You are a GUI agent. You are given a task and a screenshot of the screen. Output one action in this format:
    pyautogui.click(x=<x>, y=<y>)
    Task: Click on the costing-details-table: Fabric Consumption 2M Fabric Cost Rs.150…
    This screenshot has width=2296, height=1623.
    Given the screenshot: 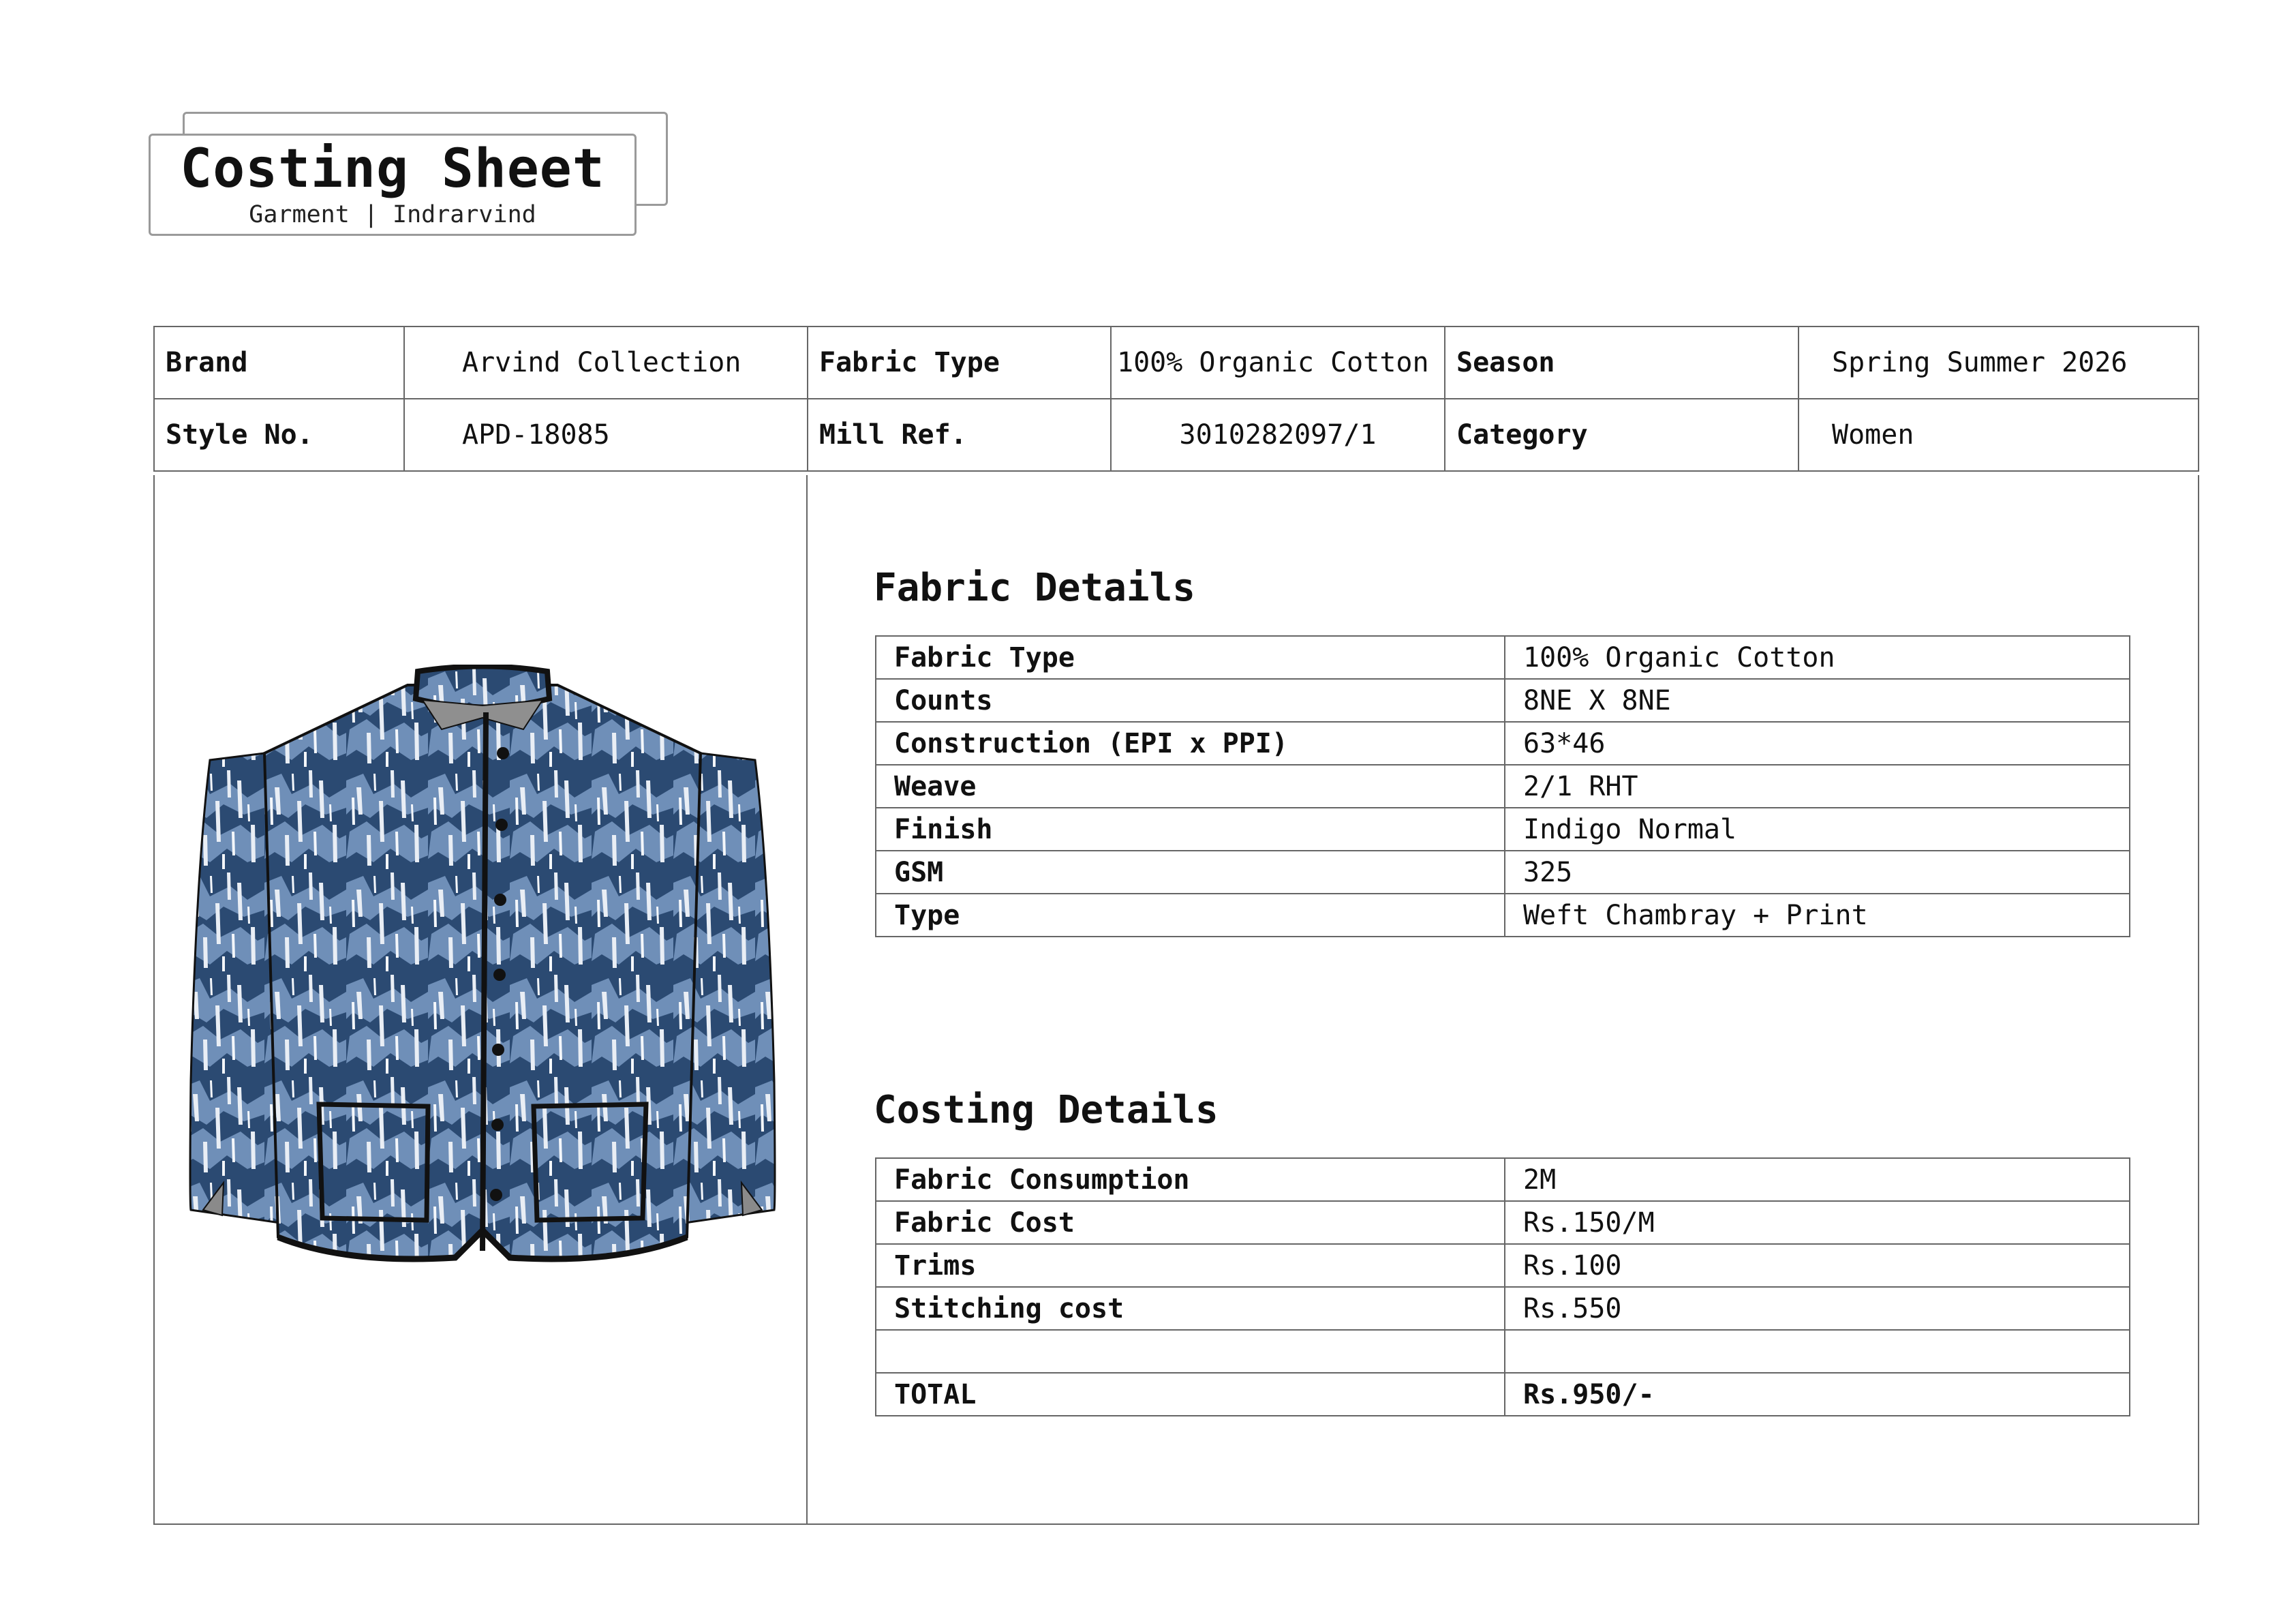 What is the action you would take?
    pyautogui.click(x=1502, y=1286)
    